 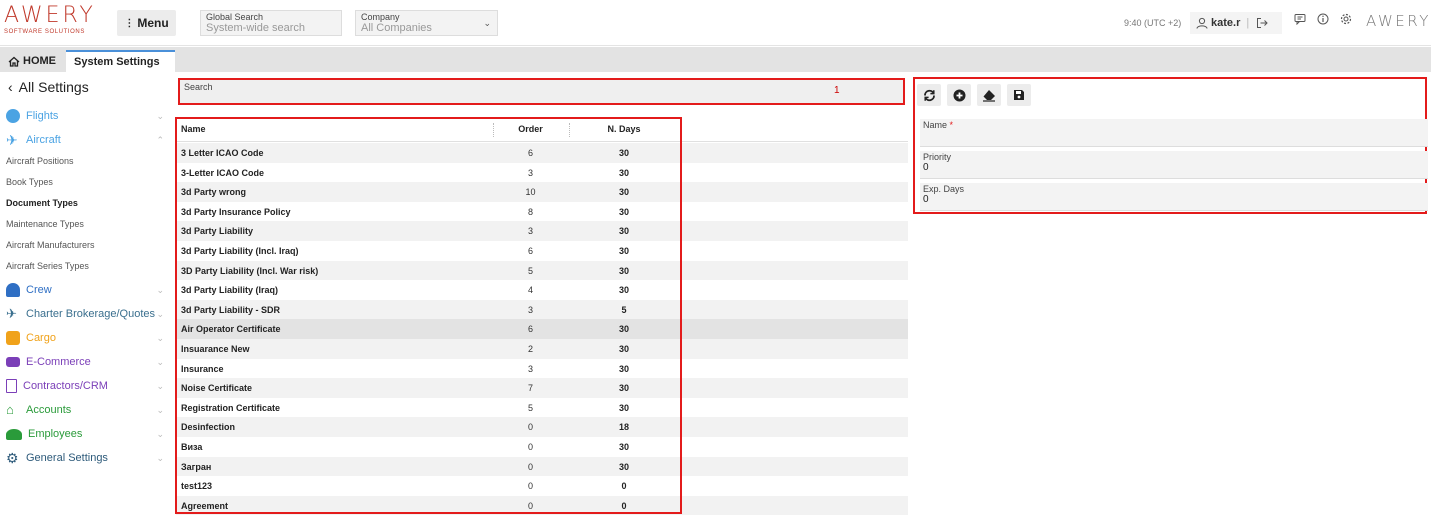 I want to click on table-row: Загран 0 30, so click(x=542, y=466).